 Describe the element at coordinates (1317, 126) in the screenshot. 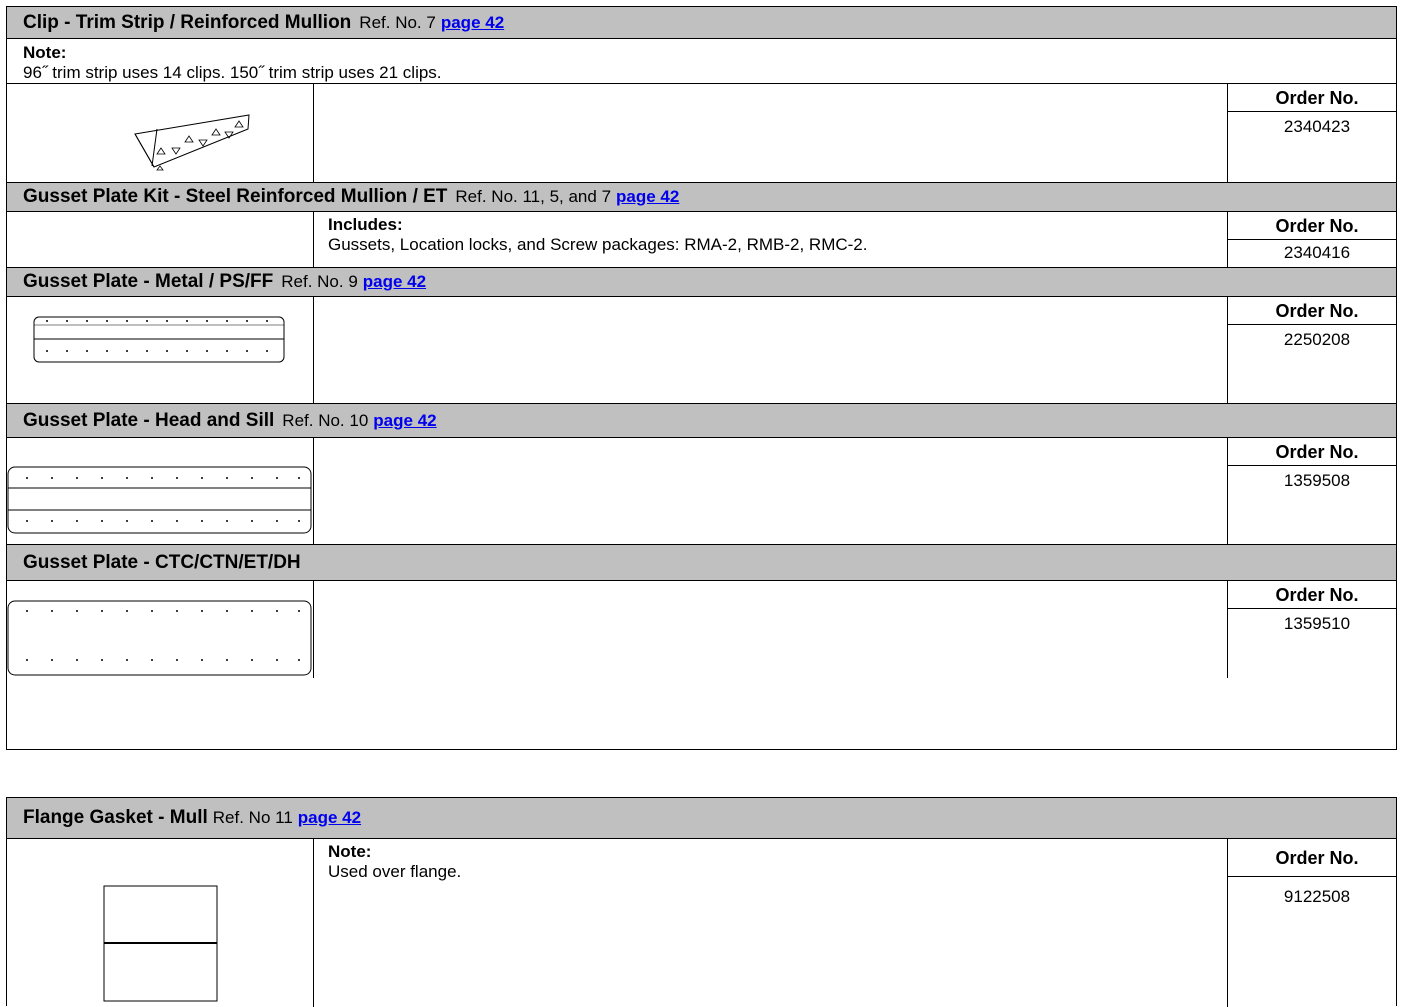

I see `order-number: 2340423` at that location.